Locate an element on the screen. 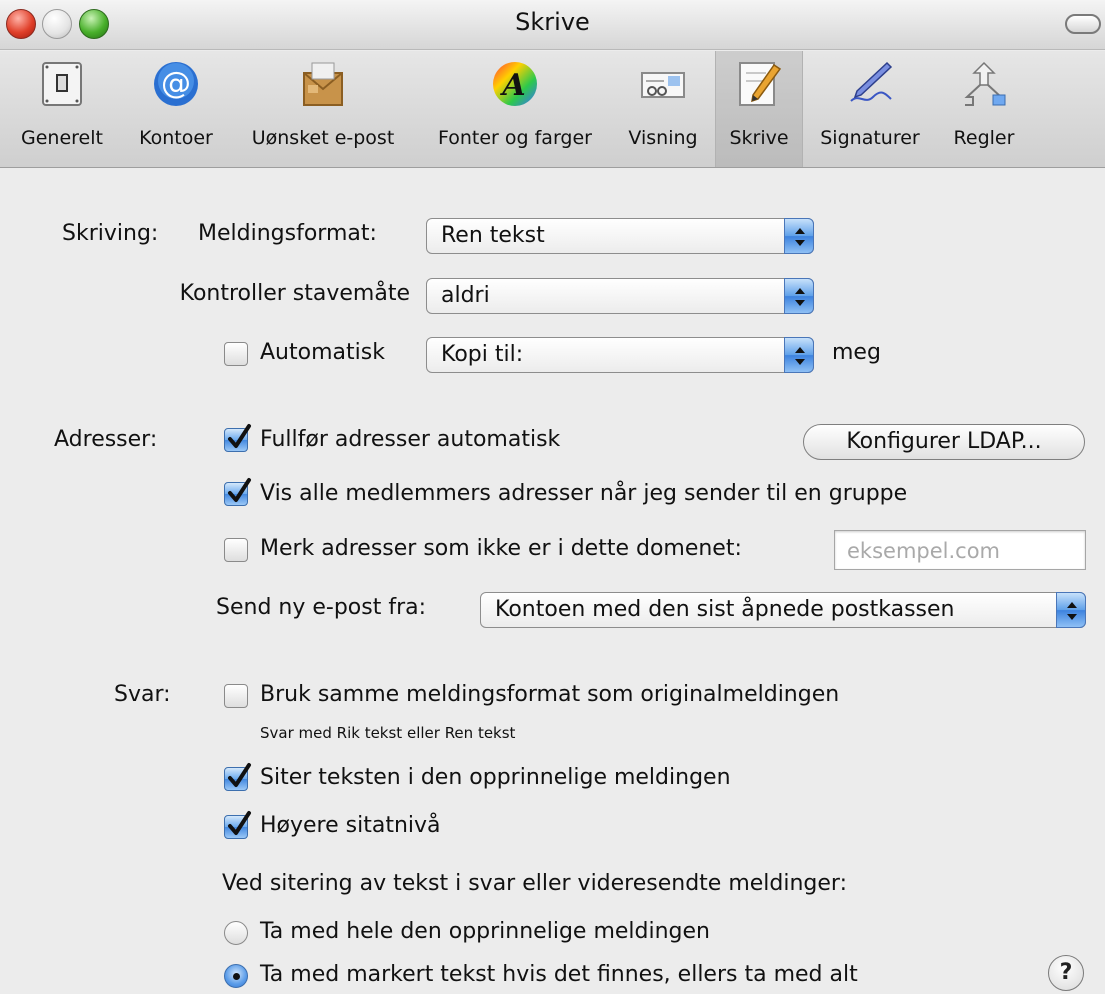 The width and height of the screenshot is (1105, 994). automatic-label: Automatisk is located at coordinates (322, 352).